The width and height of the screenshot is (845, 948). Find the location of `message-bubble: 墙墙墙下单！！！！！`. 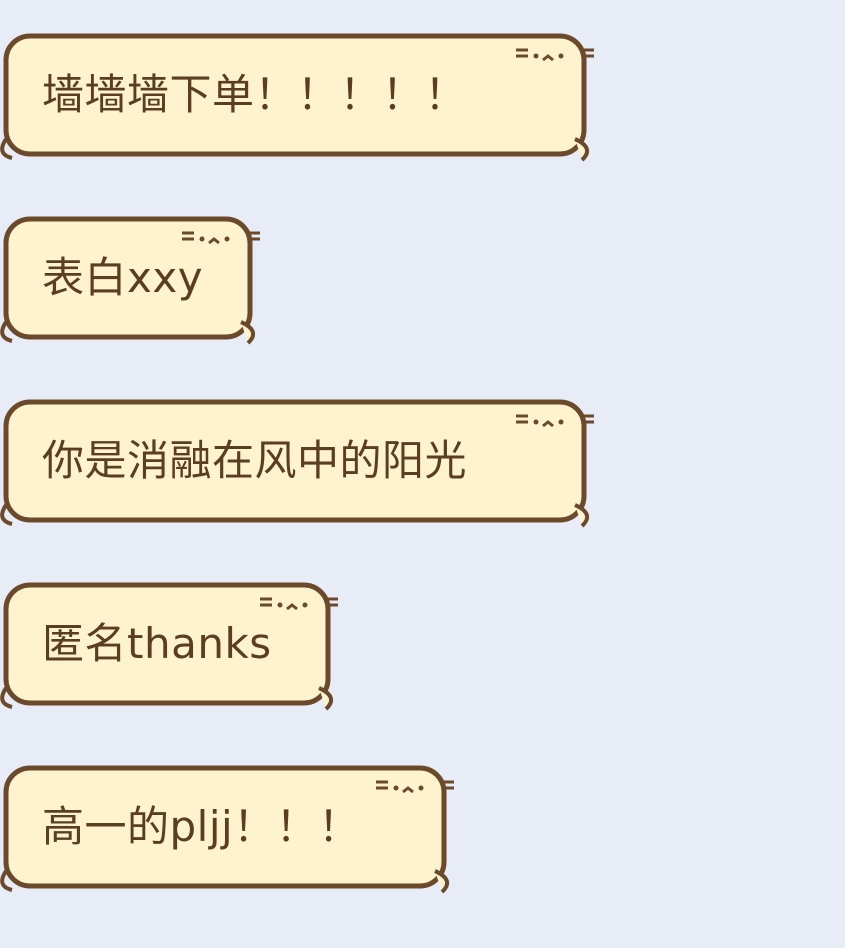

message-bubble: 墙墙墙下单！！！！！ is located at coordinates (298, 97).